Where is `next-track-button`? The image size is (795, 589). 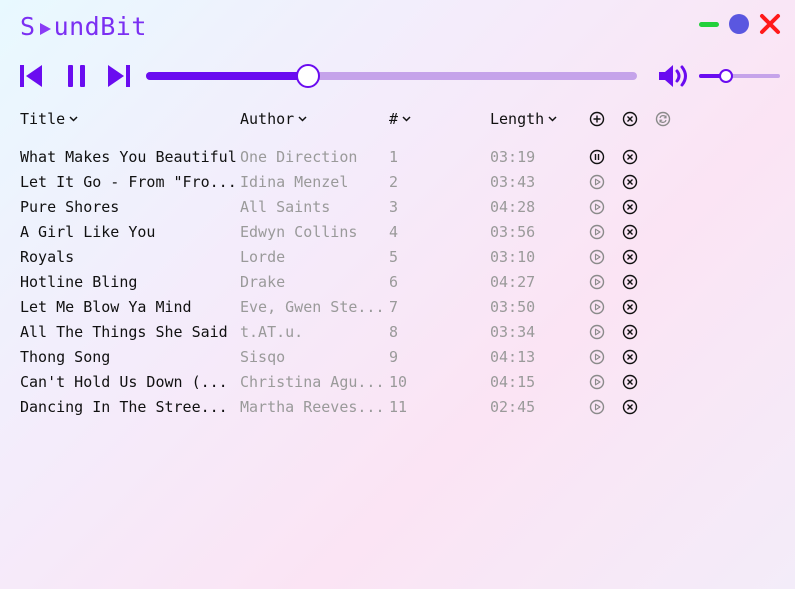
next-track-button is located at coordinates (119, 76).